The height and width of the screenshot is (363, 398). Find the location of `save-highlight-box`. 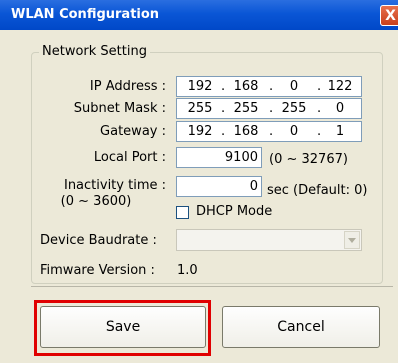

save-highlight-box is located at coordinates (122, 328).